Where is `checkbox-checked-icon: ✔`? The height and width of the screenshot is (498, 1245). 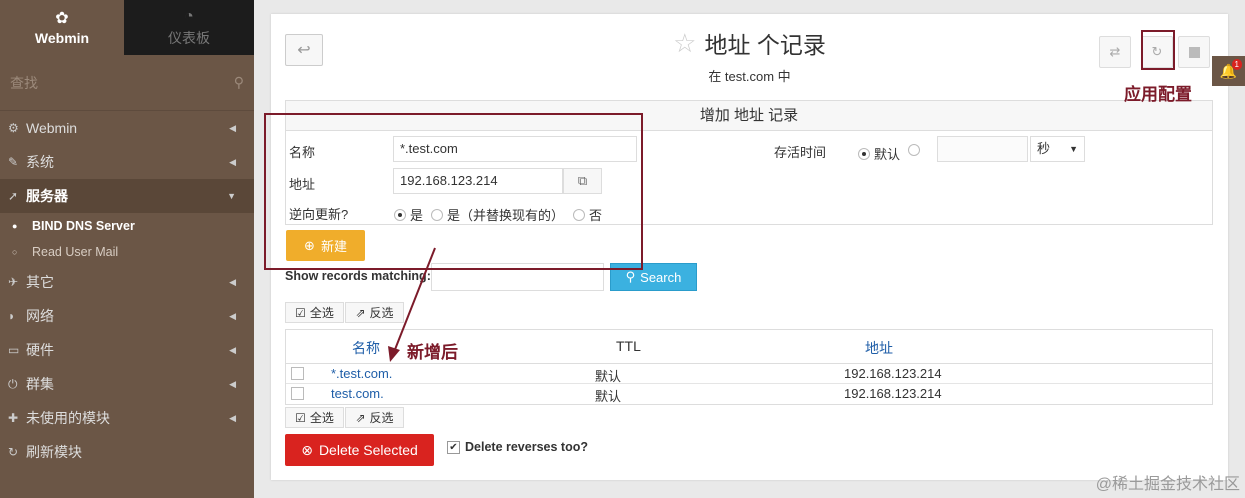 checkbox-checked-icon: ✔ is located at coordinates (453, 447).